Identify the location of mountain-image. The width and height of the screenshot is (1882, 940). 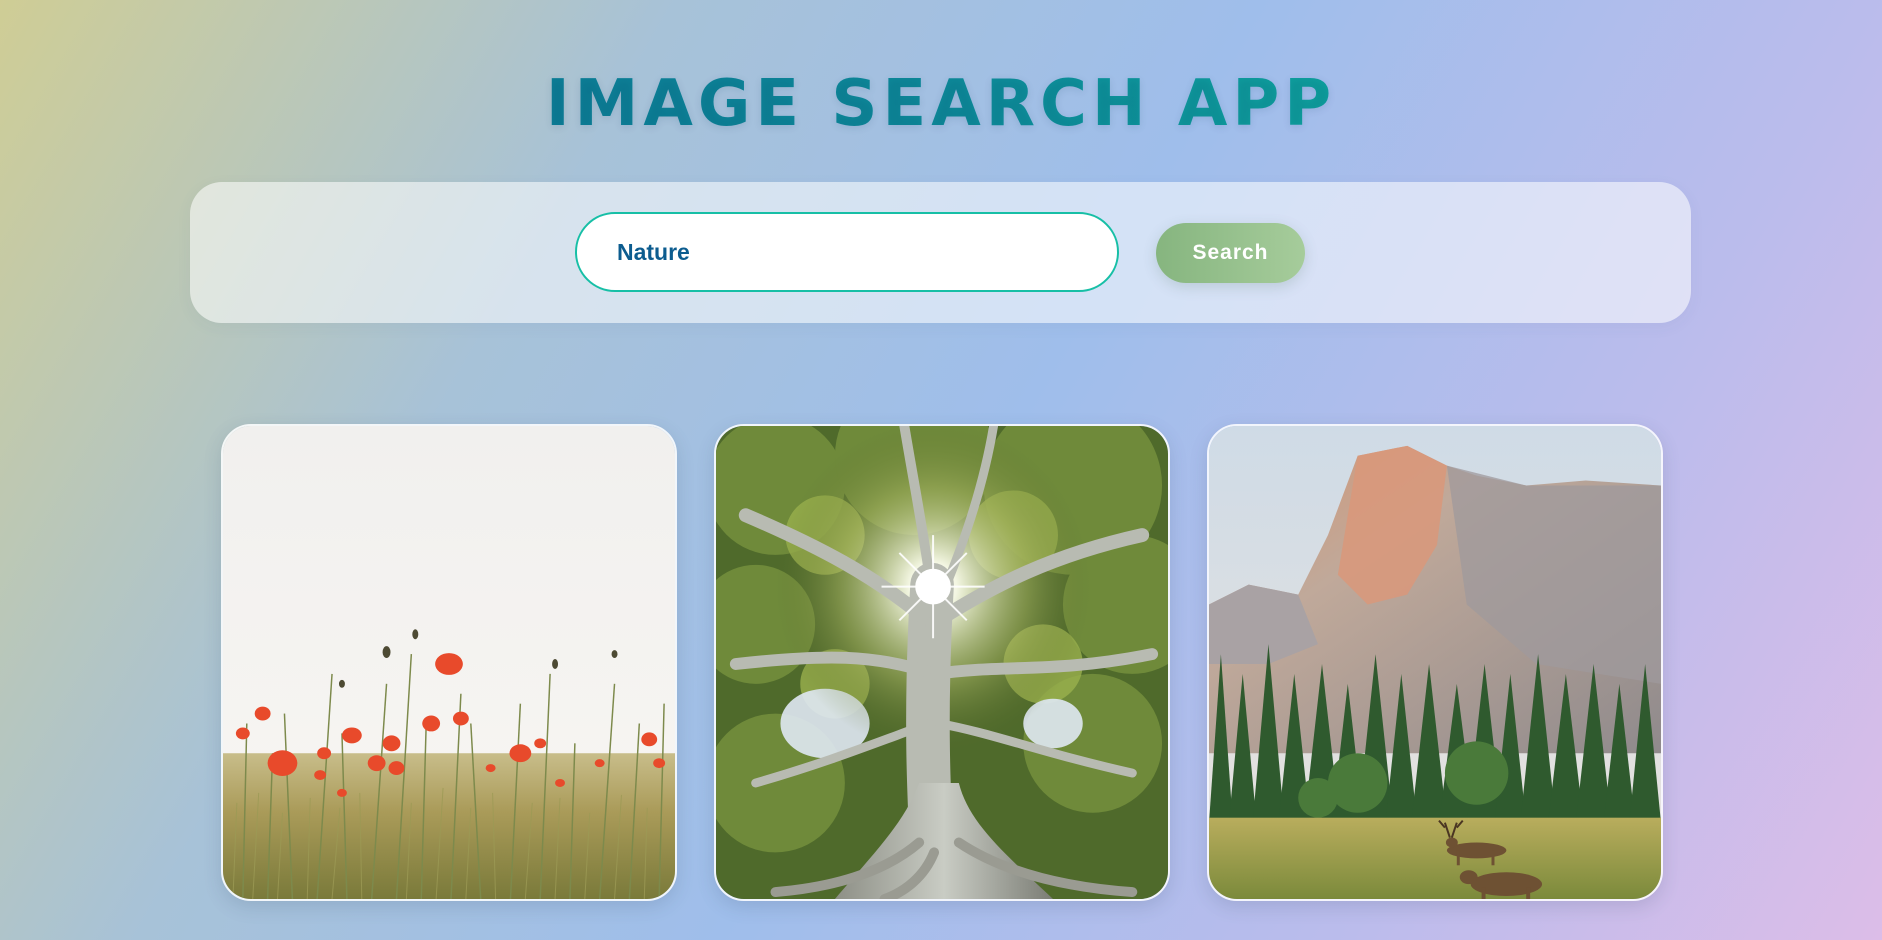
(1435, 662).